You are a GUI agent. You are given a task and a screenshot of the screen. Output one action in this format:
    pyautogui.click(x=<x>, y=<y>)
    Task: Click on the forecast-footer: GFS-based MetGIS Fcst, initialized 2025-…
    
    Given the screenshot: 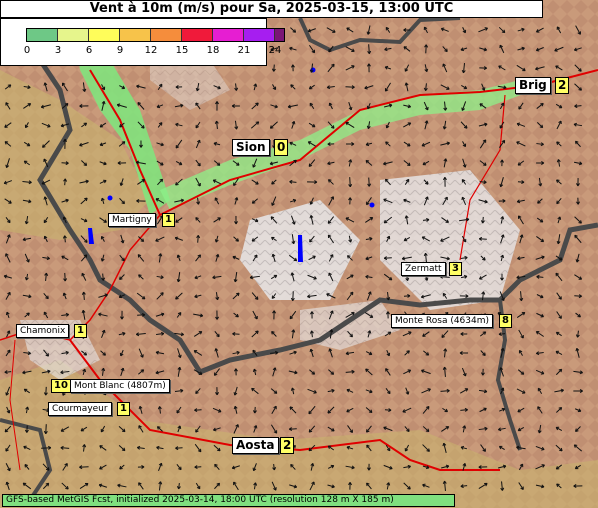 What is the action you would take?
    pyautogui.click(x=228, y=500)
    